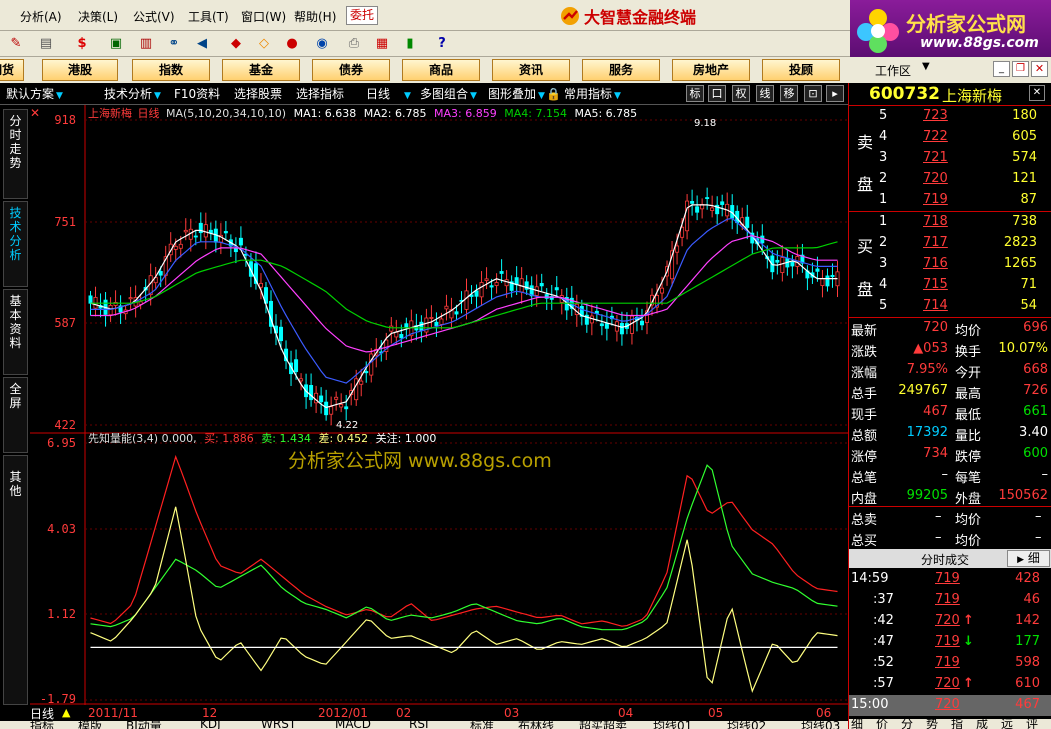 This screenshot has height=729, width=1051. I want to click on minimize-icon: _, so click(1001, 69).